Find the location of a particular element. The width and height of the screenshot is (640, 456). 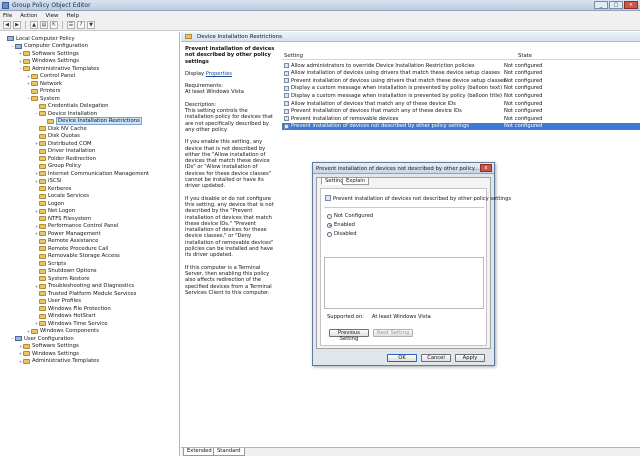

tree-item: Scripts is located at coordinates (50, 263).